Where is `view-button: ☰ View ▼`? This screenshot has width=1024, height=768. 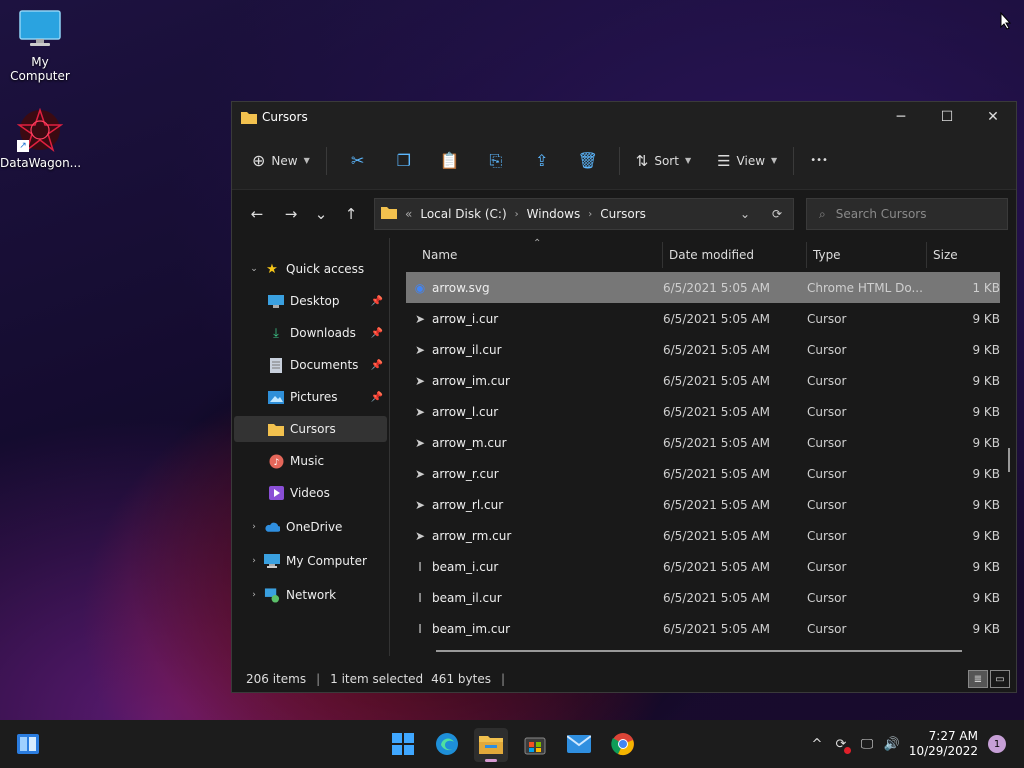 view-button: ☰ View ▼ is located at coordinates (747, 161).